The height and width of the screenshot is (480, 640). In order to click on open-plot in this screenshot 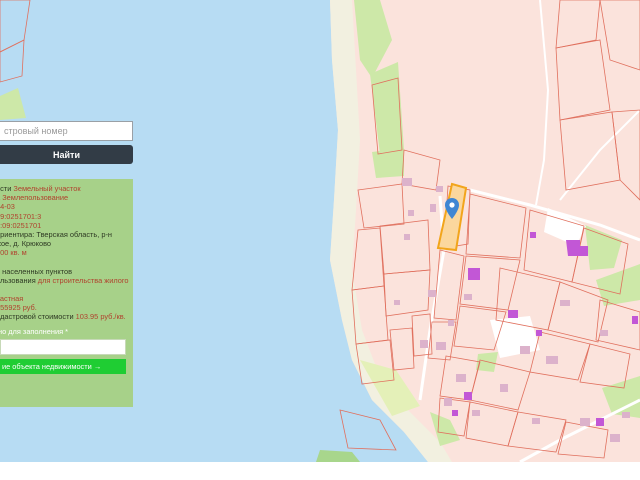, I will do `click(515, 337)`.